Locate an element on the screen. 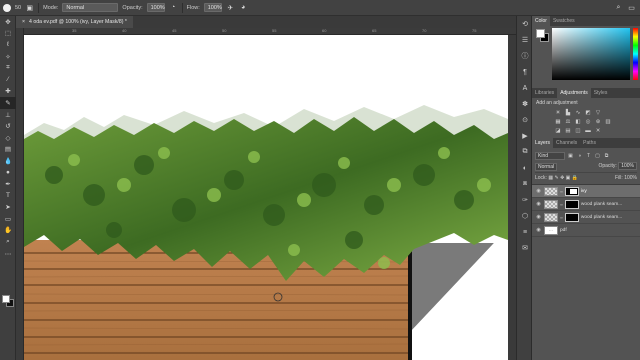 This screenshot has height=360, width=640. channels-panel-icon: ◐ is located at coordinates (525, 168).